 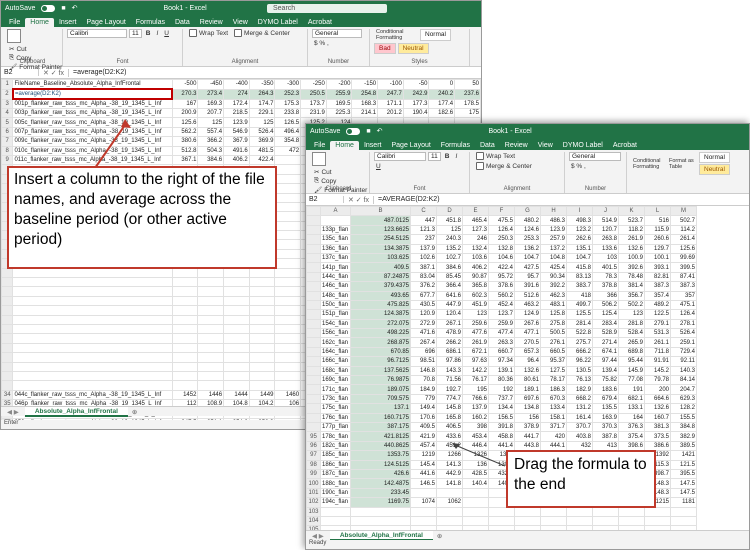 What do you see at coordinates (456, 446) in the screenshot?
I see `arrow-2-head` at bounding box center [456, 446].